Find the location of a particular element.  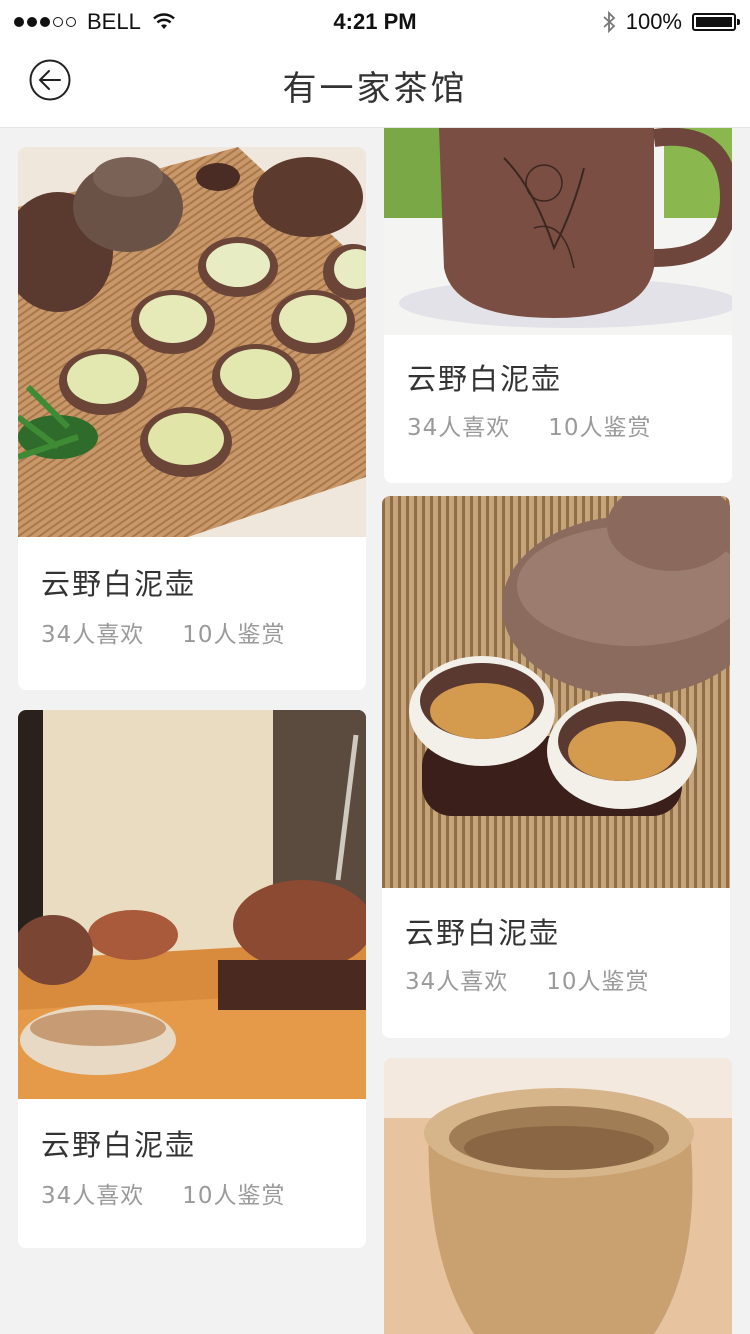

nav-bar: 有一家茶馆 is located at coordinates (375, 86).